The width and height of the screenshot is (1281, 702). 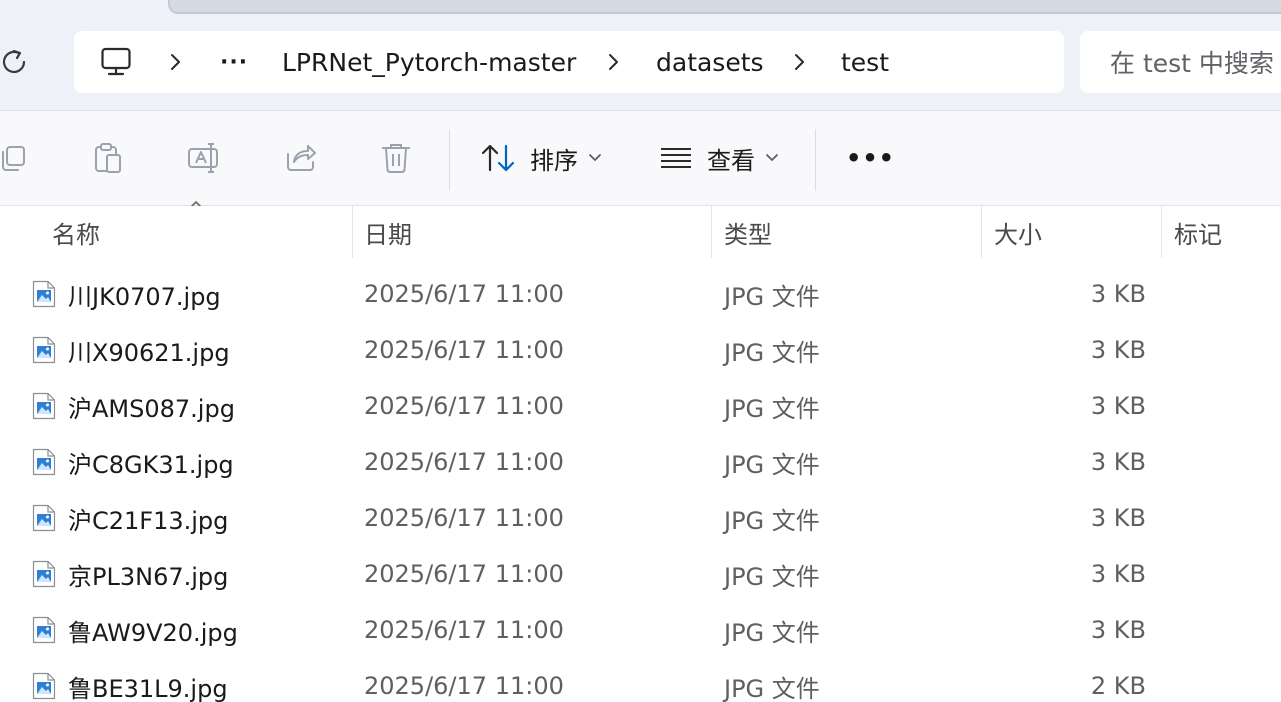 I want to click on file-row: 沪C21F13.jpg 2025/6/17 11:00 JPG 文件 3 KB, so click(x=640, y=518).